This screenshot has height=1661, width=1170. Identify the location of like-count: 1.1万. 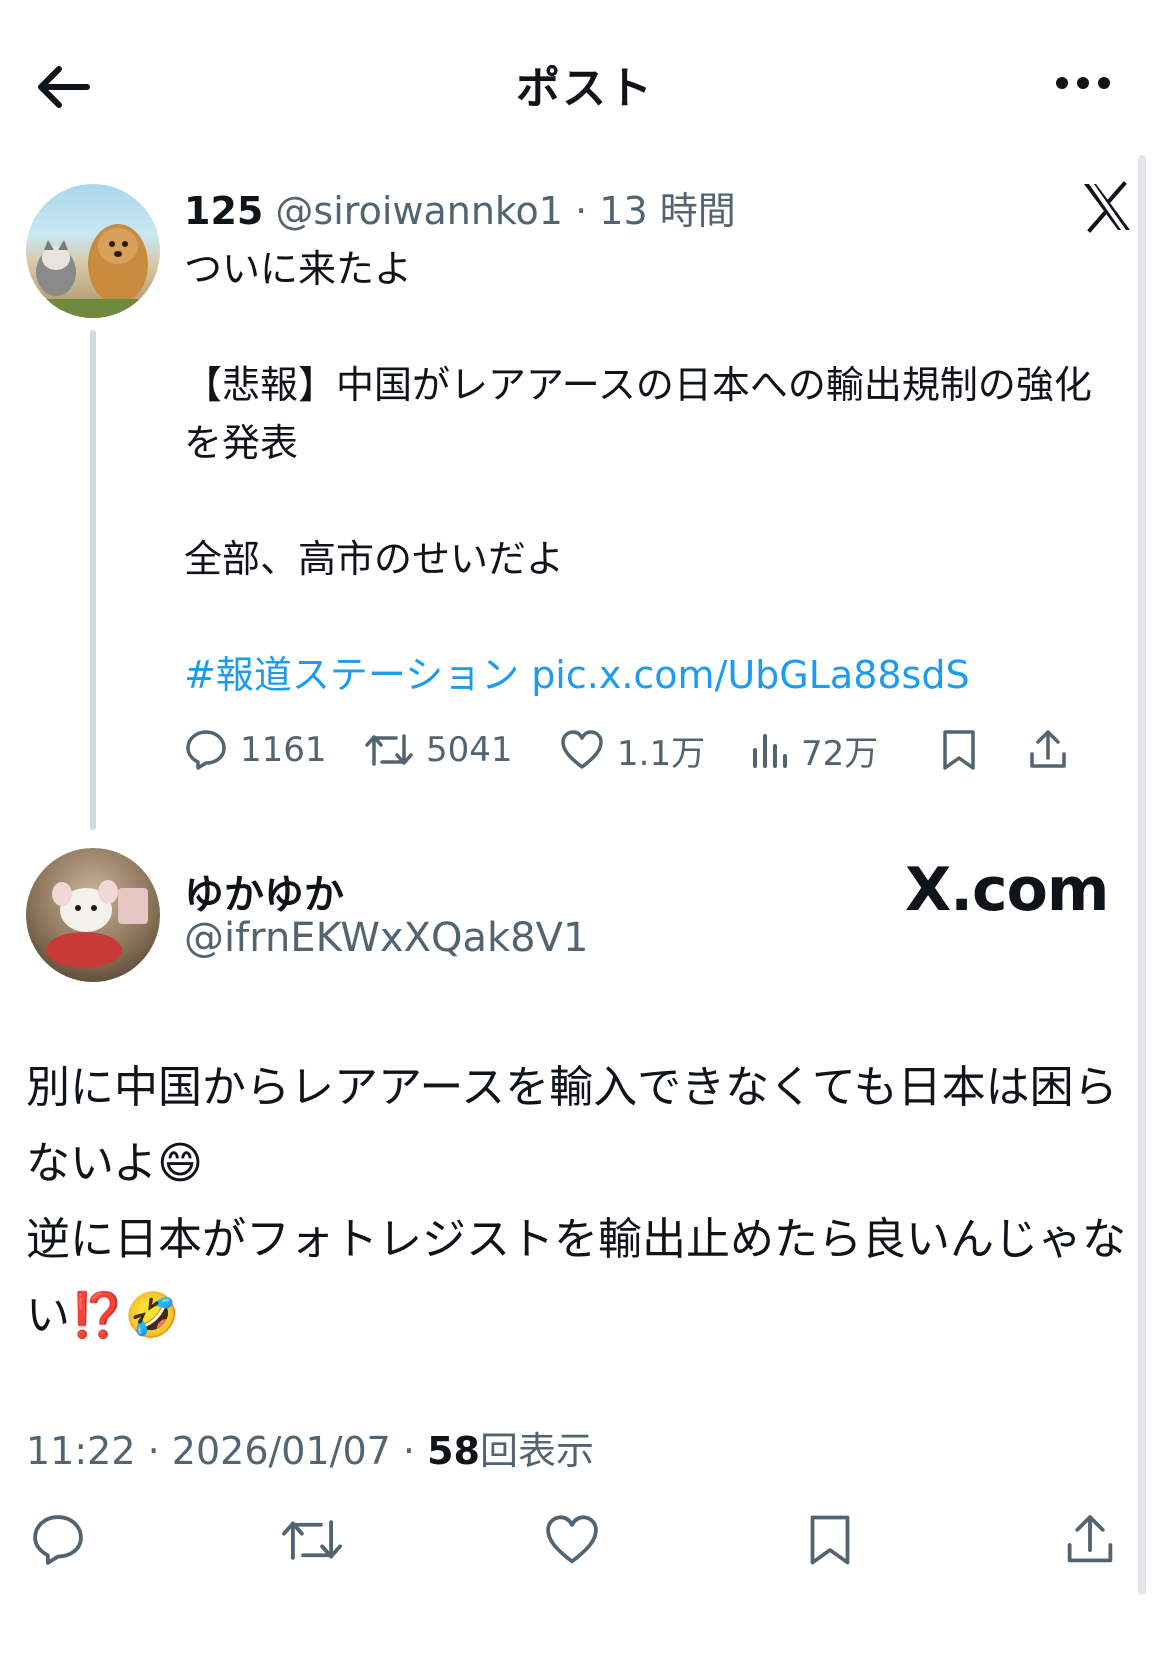
(661, 753).